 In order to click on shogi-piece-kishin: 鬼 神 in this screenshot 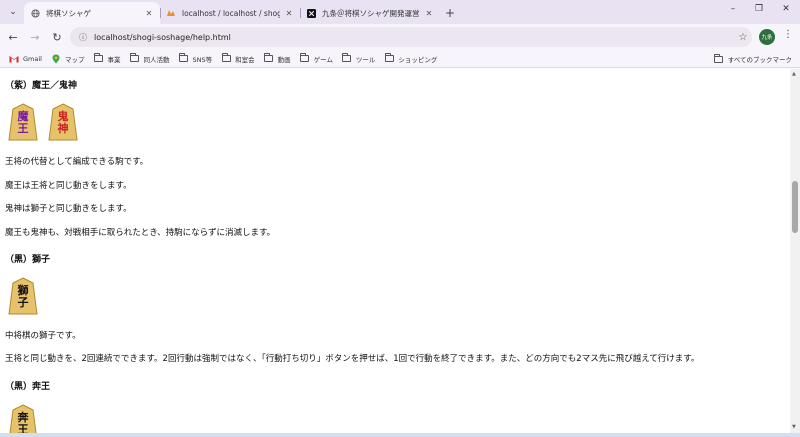, I will do `click(63, 122)`.